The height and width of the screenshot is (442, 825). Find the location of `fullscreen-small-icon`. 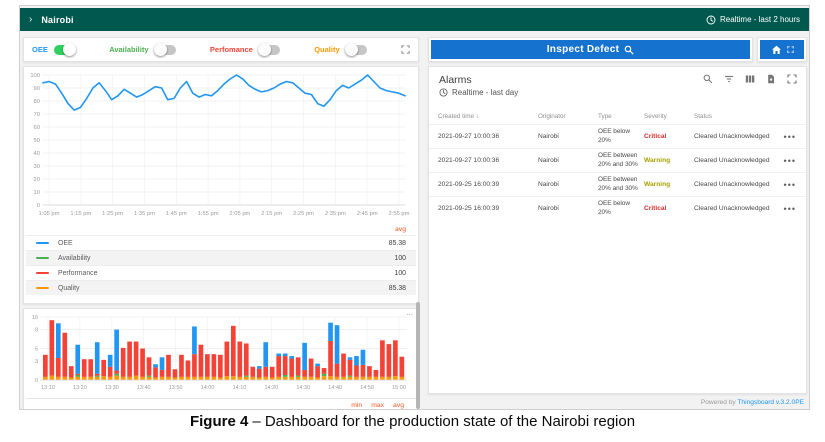

fullscreen-small-icon is located at coordinates (790, 49).